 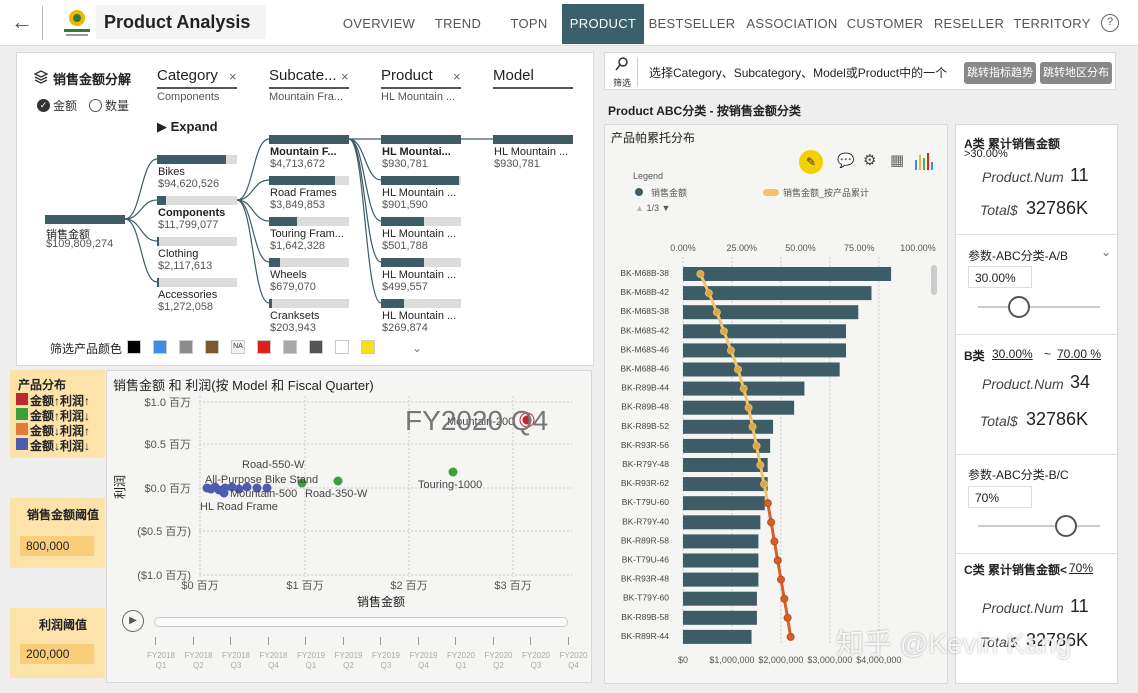 What do you see at coordinates (403, 262) in the screenshot?
I see `product-node-3-bar` at bounding box center [403, 262].